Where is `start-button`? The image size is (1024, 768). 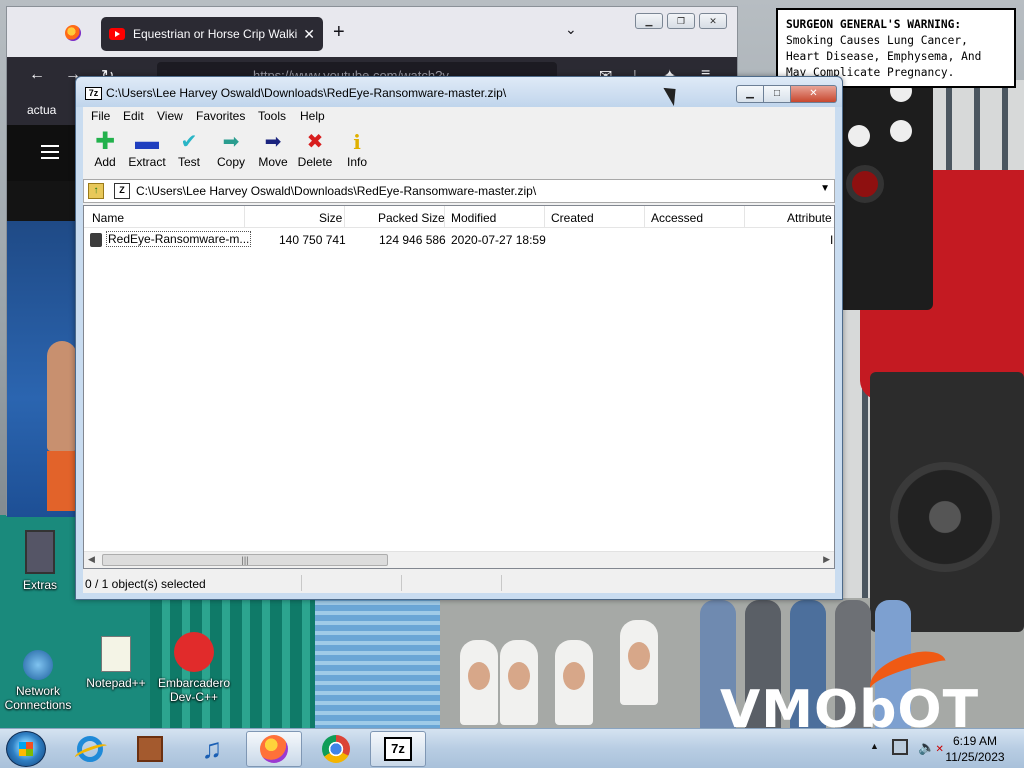
start-button is located at coordinates (26, 749).